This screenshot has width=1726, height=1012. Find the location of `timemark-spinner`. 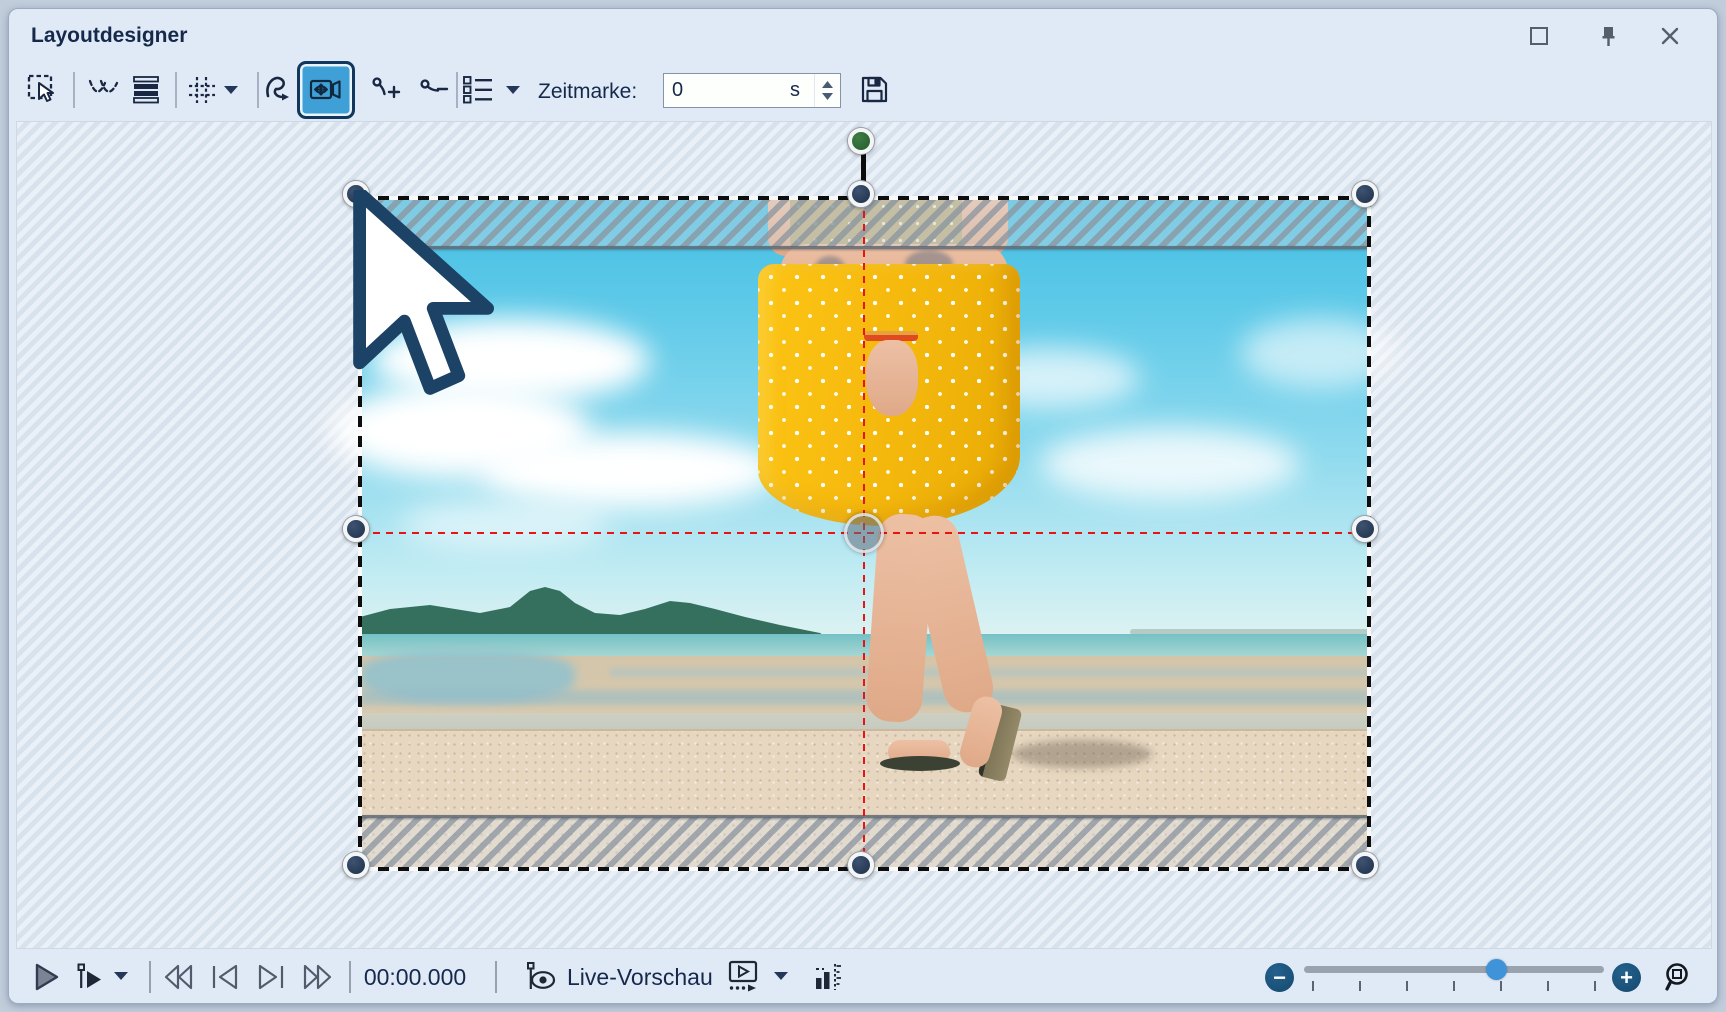

timemark-spinner is located at coordinates (827, 90).